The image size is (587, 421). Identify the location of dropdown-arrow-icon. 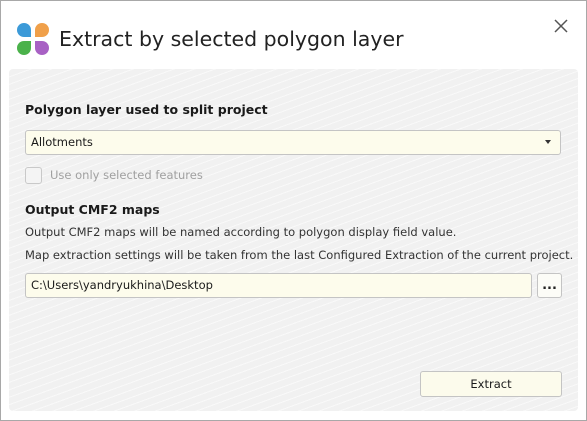
(548, 142).